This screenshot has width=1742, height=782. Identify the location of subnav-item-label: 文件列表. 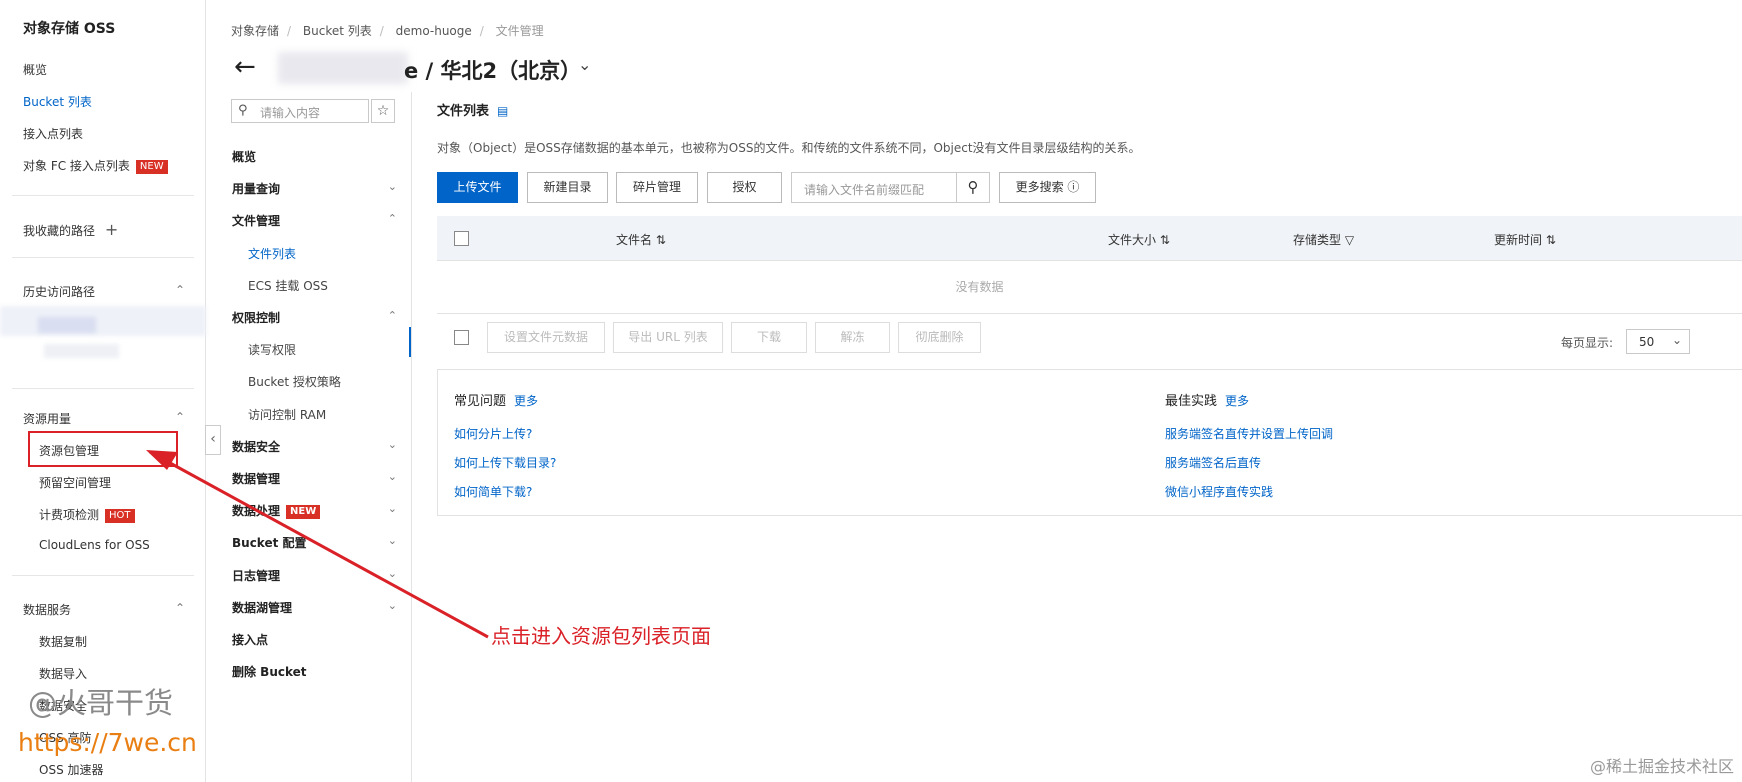
(272, 254).